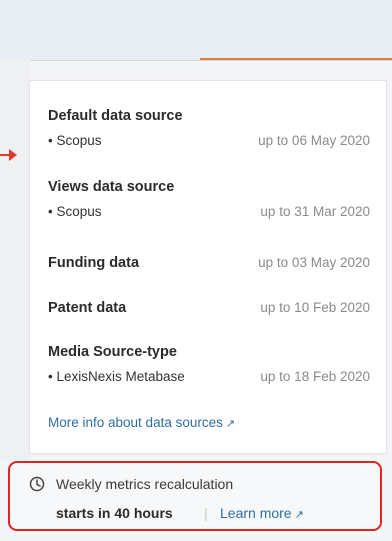 Image resolution: width=392 pixels, height=541 pixels. I want to click on recalculation-title: Weekly metrics recalculation, so click(145, 484).